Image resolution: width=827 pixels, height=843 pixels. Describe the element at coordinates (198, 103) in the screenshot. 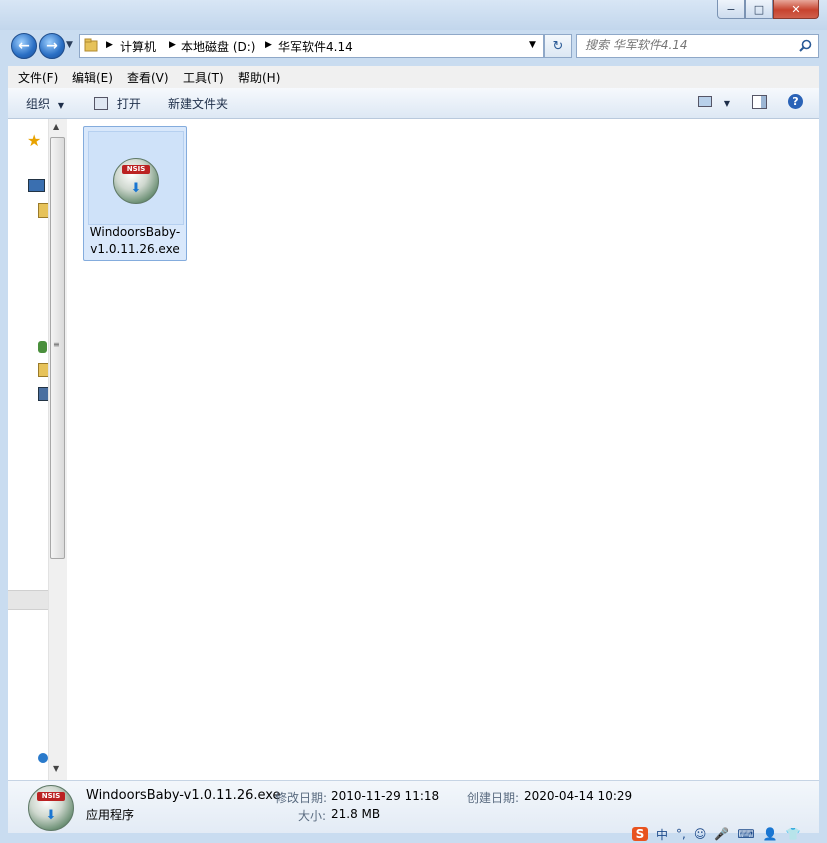

I see `new-folder-button: 新建文件夹` at that location.